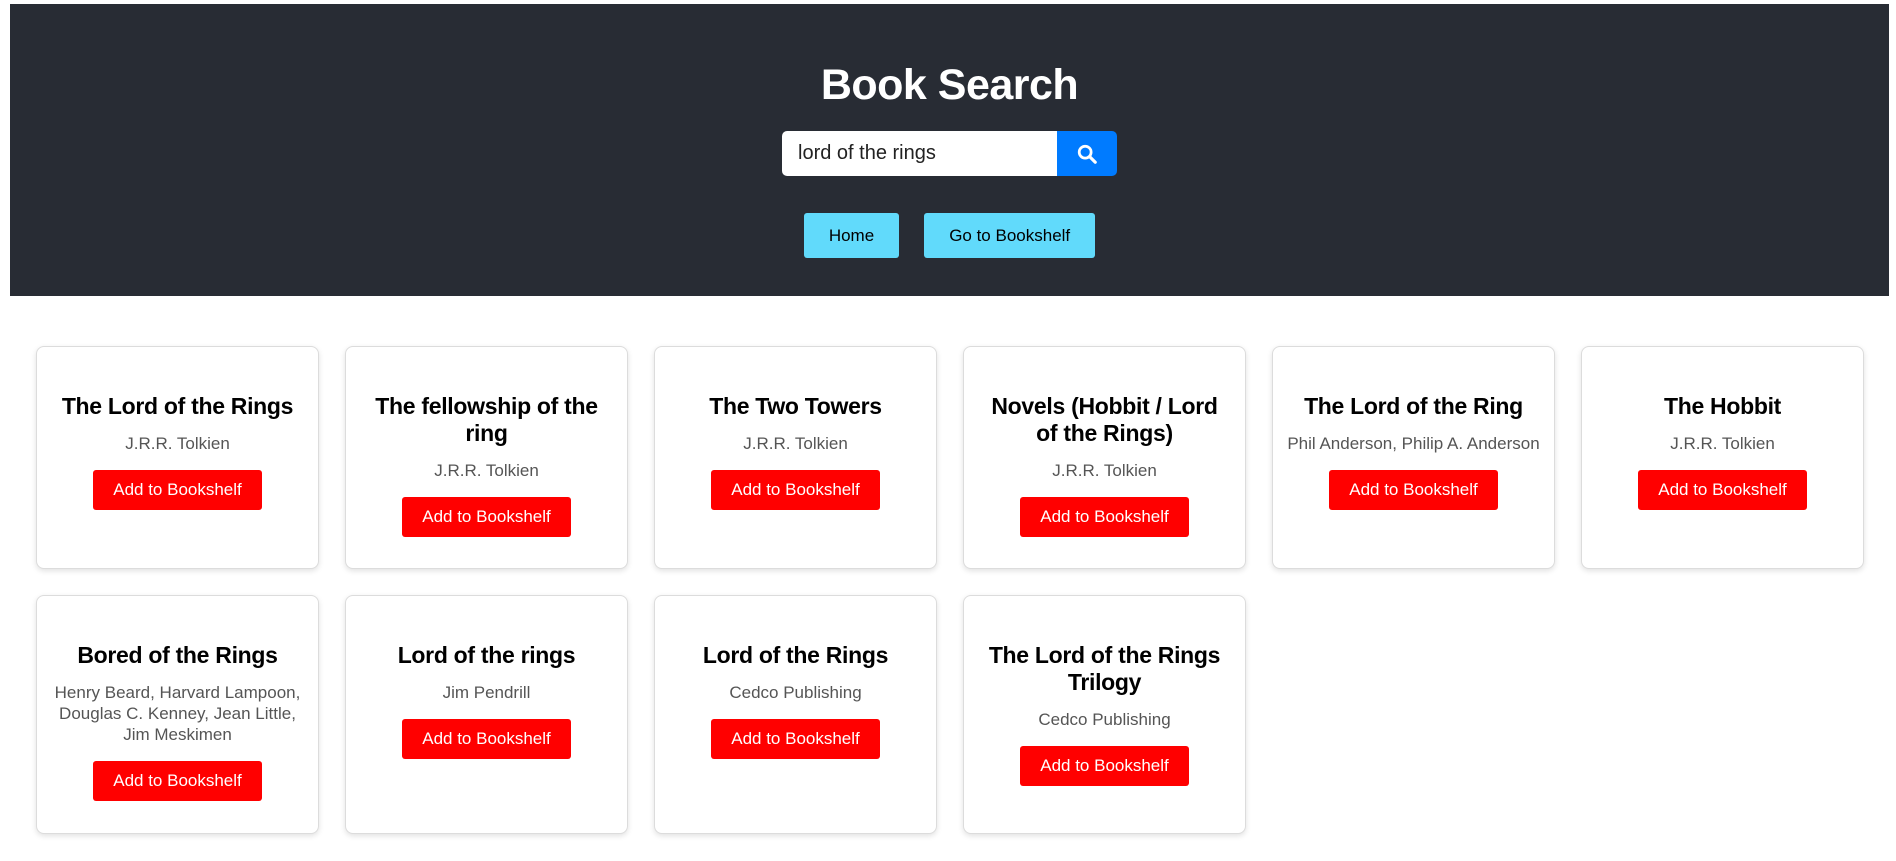 The image size is (1896, 861). I want to click on book-title: Lord of the rings, so click(486, 655).